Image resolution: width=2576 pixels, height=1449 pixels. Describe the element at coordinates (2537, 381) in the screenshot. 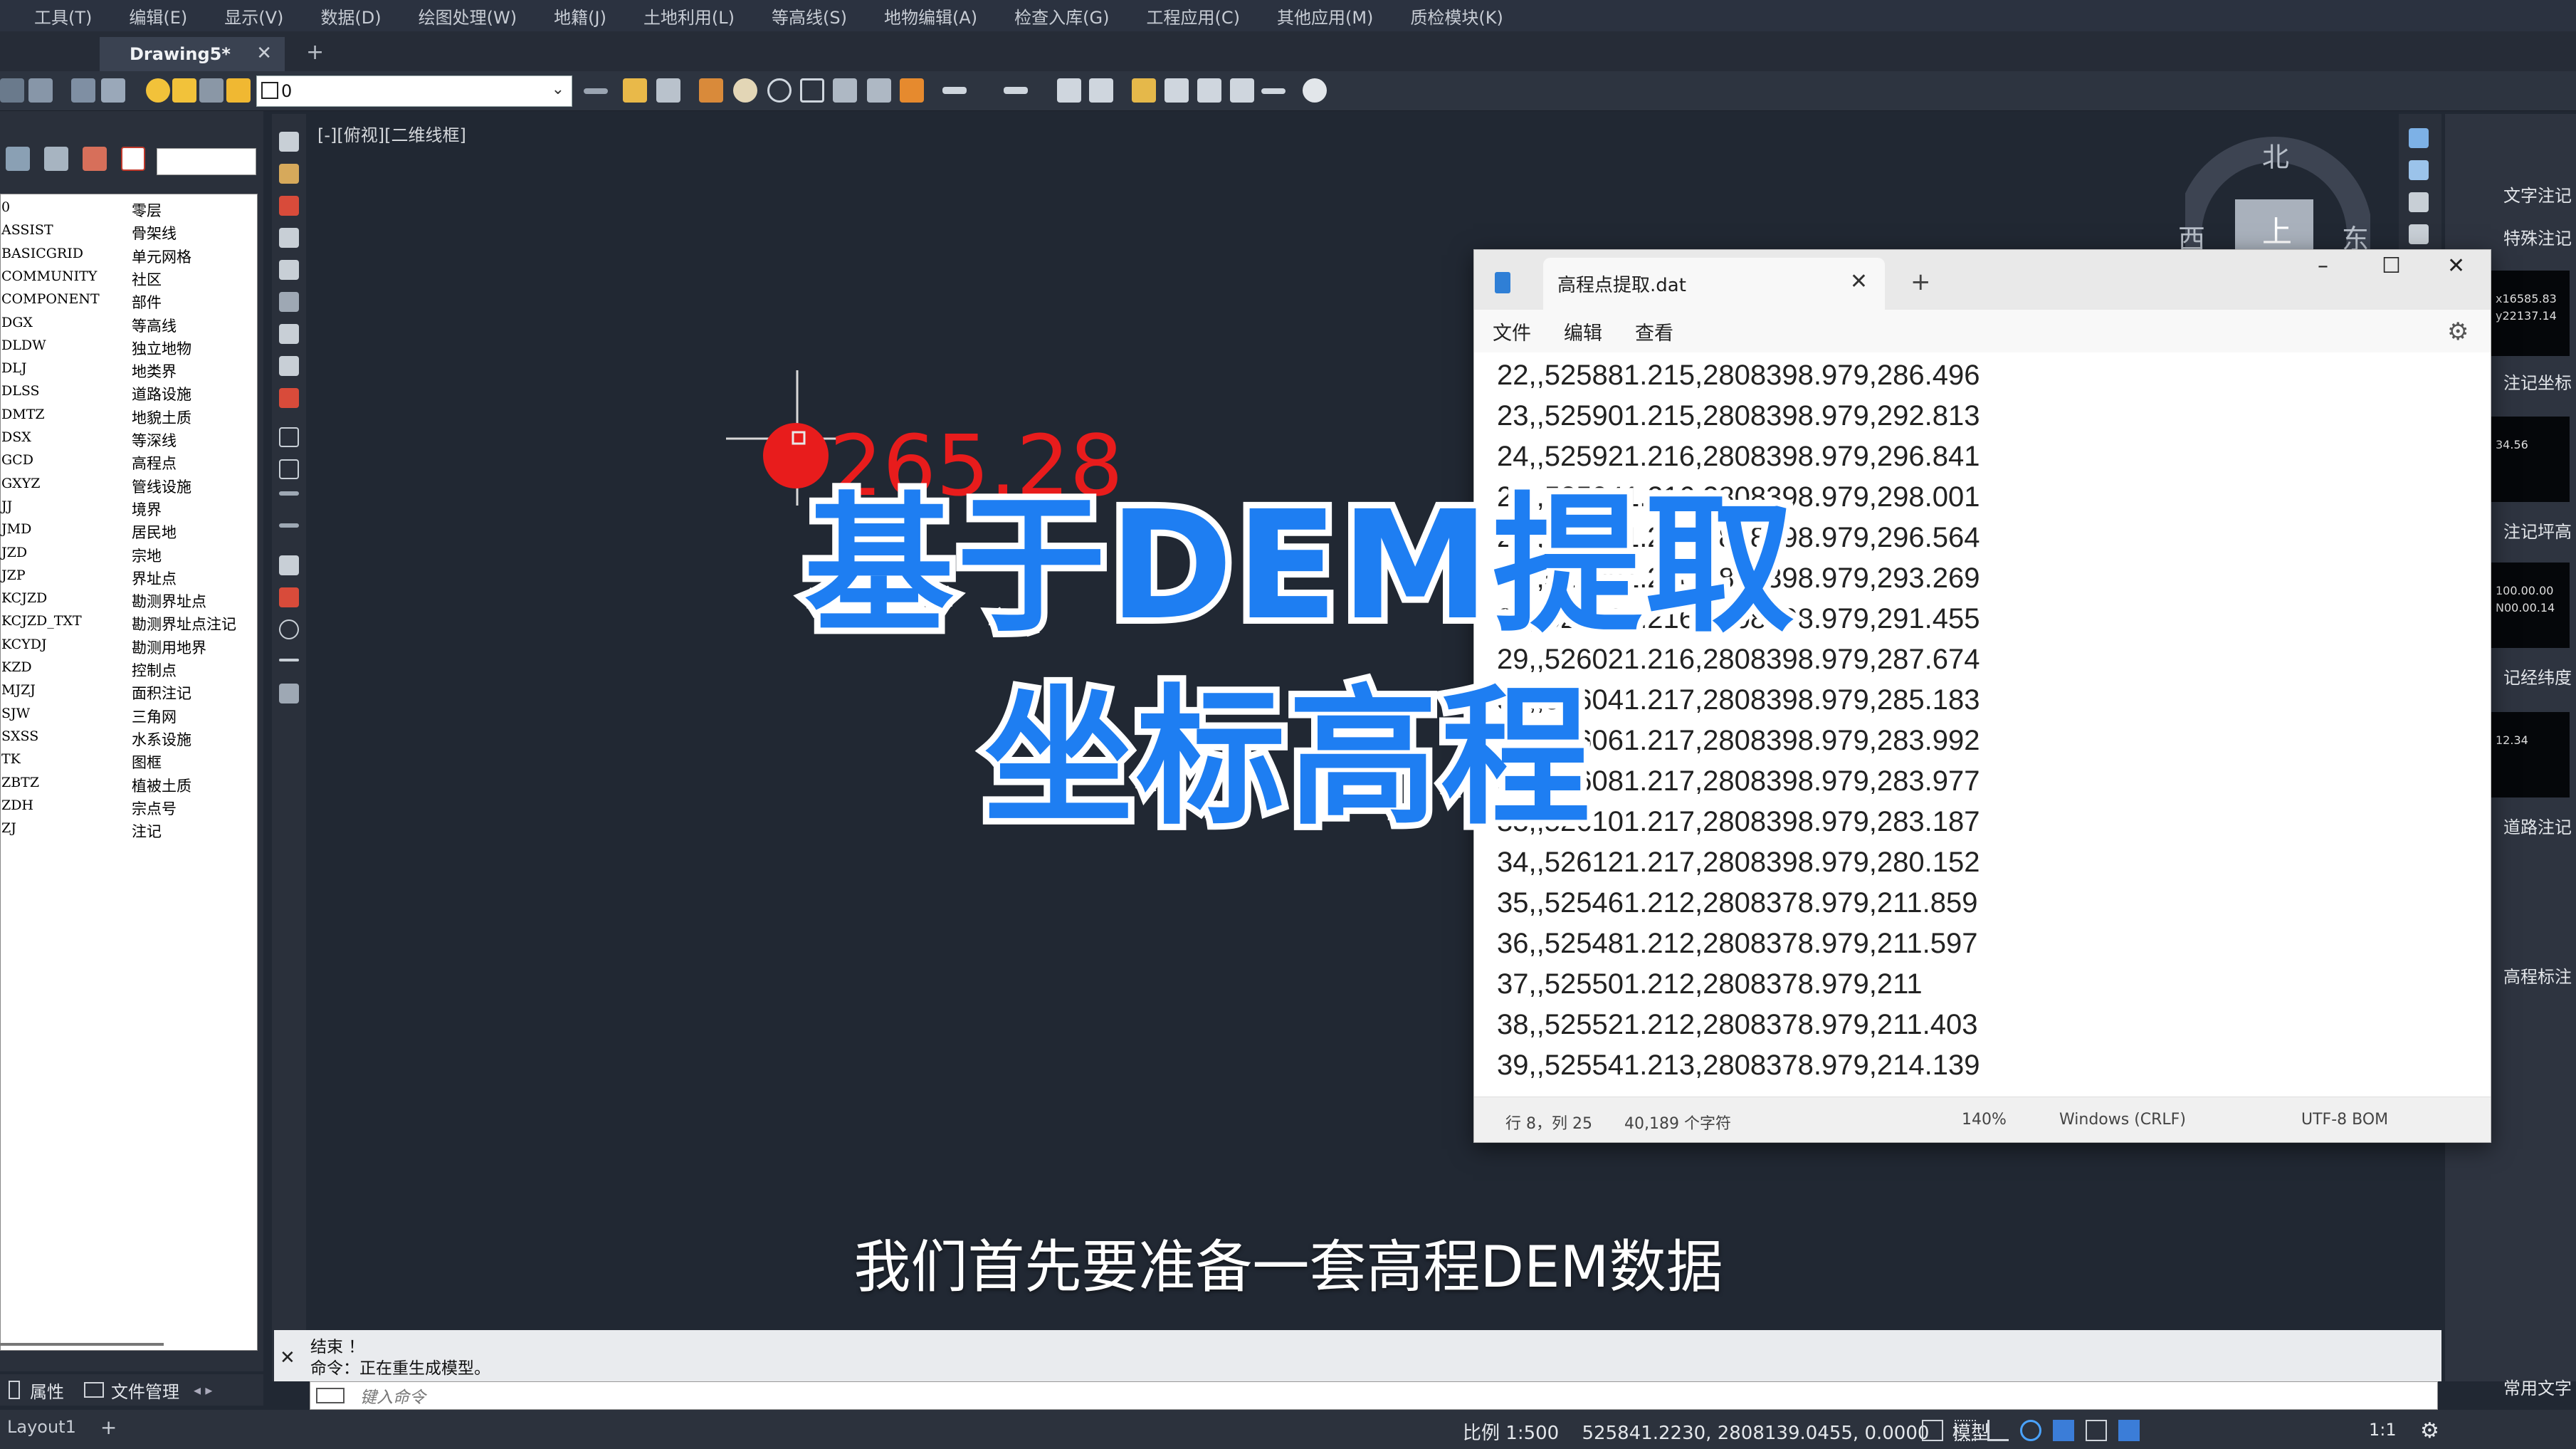

I see `annotation-tool-label: 注记坐标` at that location.